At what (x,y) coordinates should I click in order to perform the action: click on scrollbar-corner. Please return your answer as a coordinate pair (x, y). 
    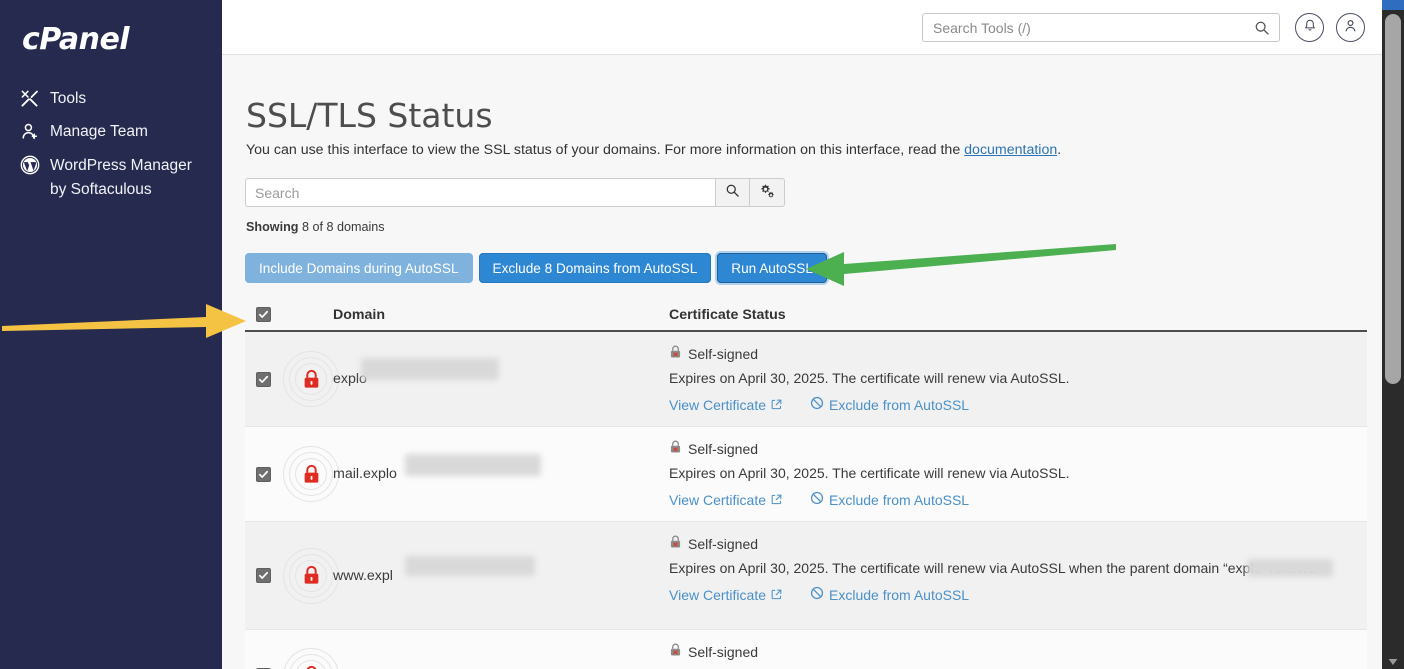
    Looking at the image, I should click on (1393, 5).